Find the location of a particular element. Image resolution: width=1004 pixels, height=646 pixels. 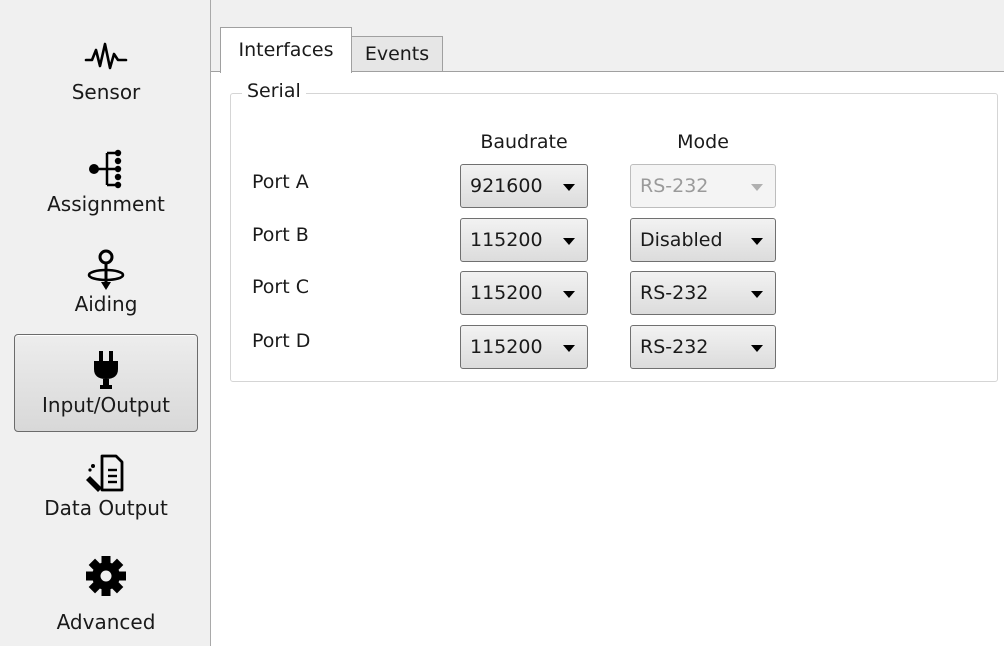

sidebar-item-aiding: Aiding is located at coordinates (106, 288).